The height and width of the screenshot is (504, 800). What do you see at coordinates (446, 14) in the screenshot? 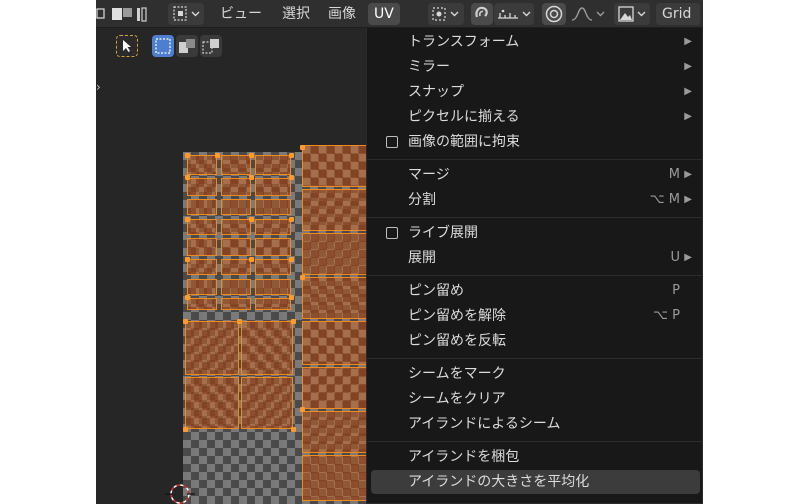
I see `pivot-point-icon` at bounding box center [446, 14].